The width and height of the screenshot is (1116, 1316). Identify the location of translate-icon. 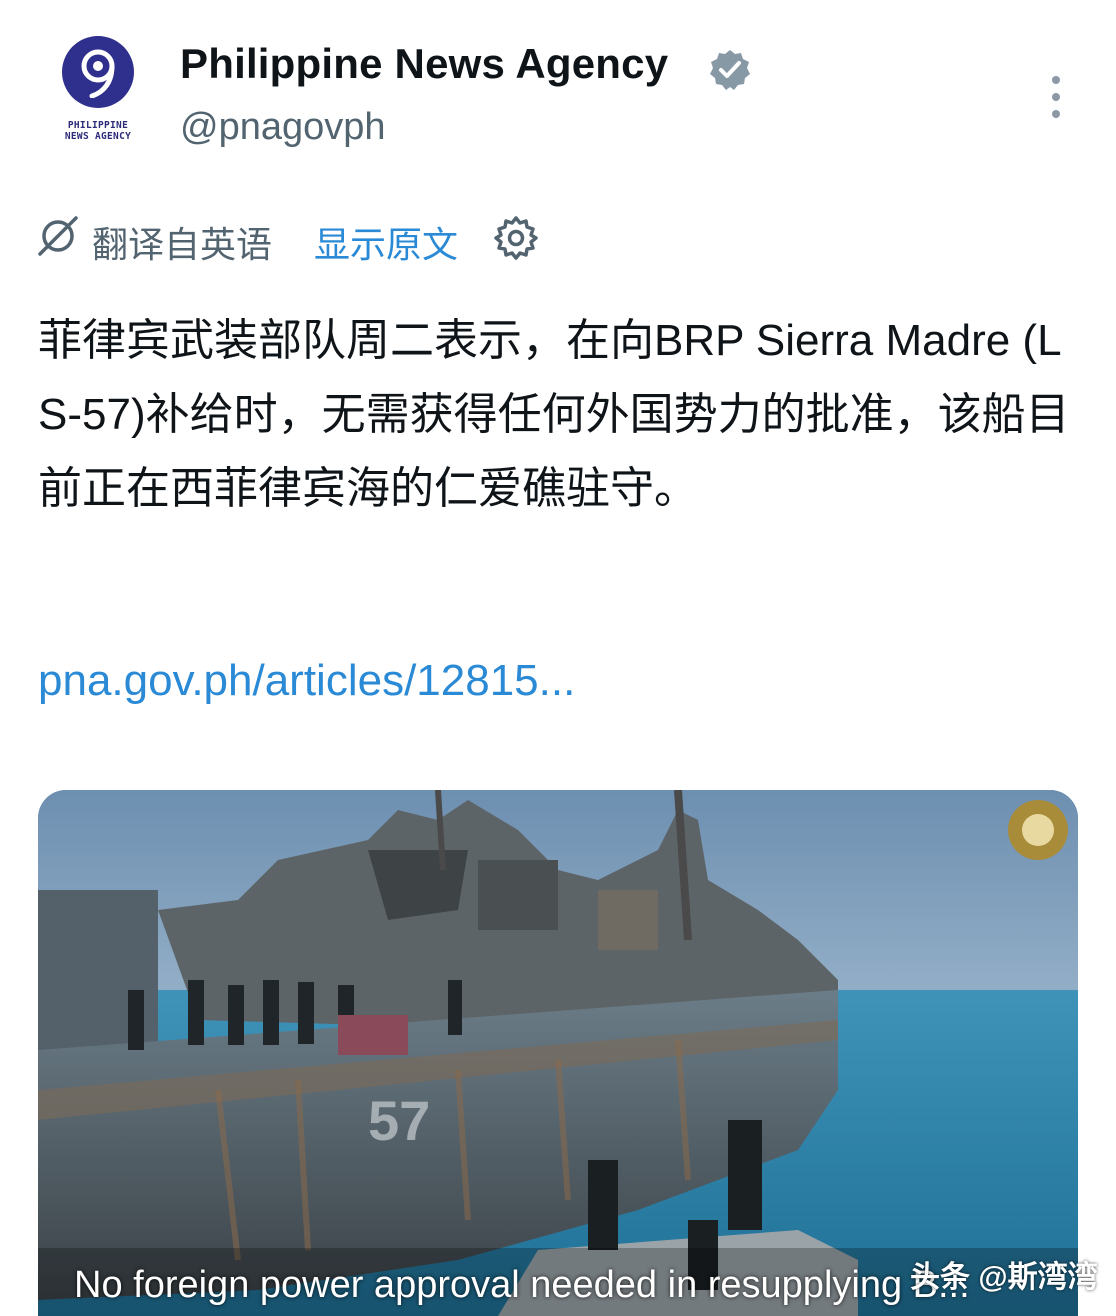
(58, 236).